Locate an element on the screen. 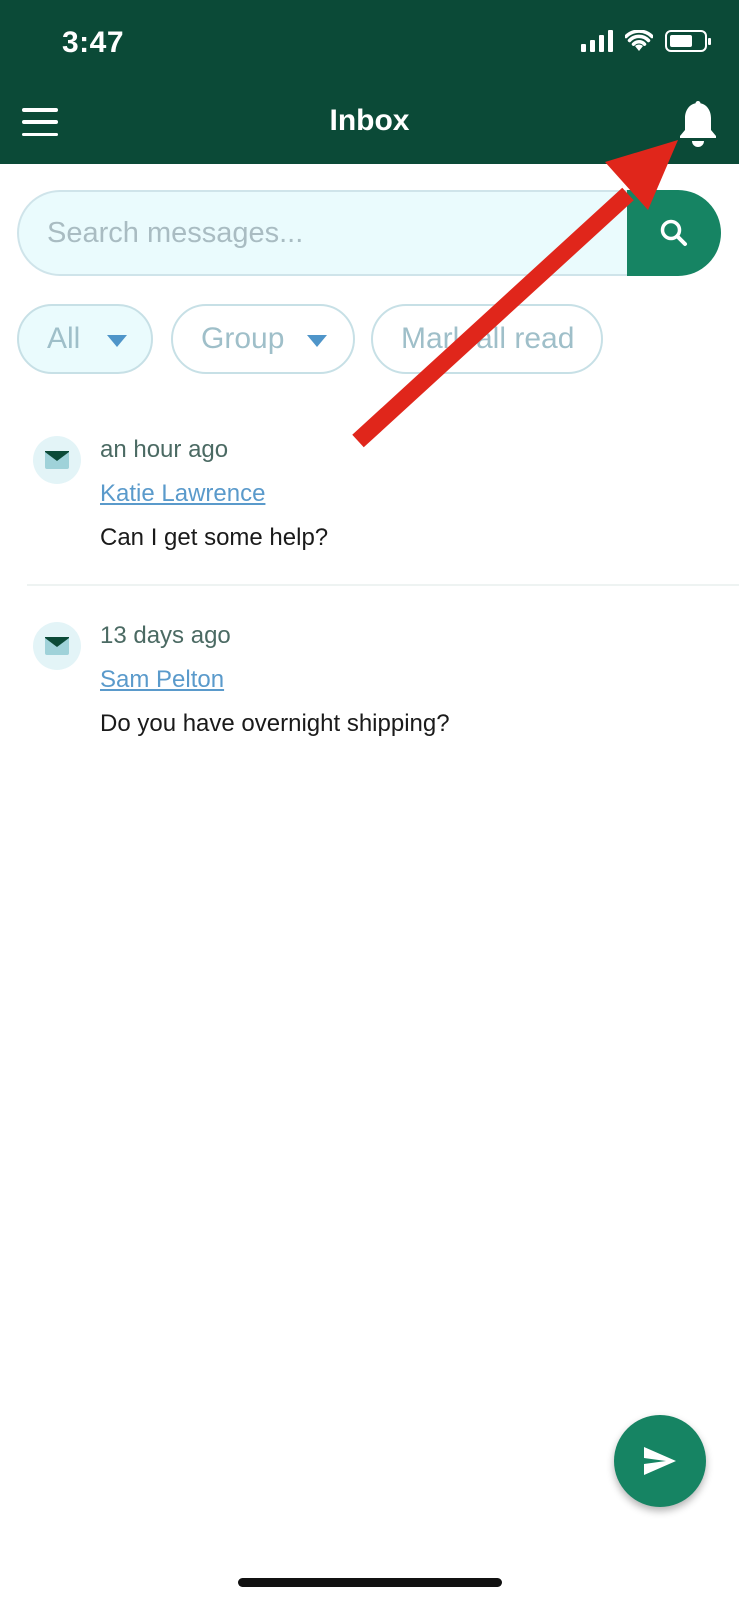 The height and width of the screenshot is (1600, 739). message-sender-link: Katie Lawrence is located at coordinates (182, 494).